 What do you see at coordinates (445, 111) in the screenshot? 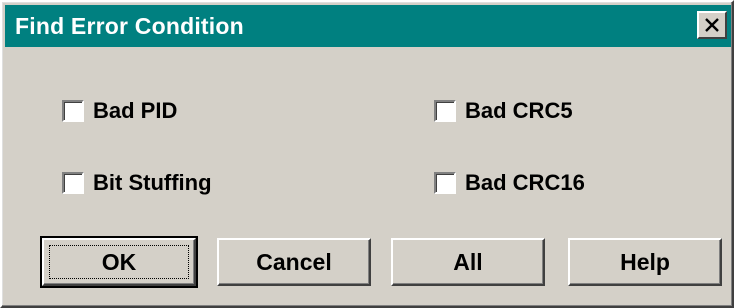
I see `bad-crc5-checkbox-box` at bounding box center [445, 111].